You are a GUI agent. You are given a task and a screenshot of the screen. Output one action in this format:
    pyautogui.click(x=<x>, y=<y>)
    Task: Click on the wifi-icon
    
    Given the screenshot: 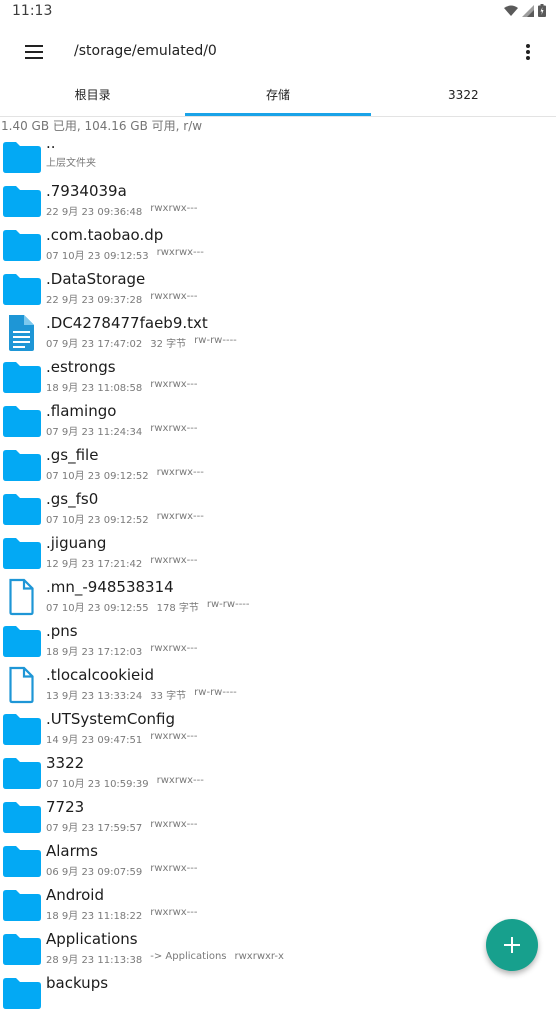 What is the action you would take?
    pyautogui.click(x=511, y=10)
    